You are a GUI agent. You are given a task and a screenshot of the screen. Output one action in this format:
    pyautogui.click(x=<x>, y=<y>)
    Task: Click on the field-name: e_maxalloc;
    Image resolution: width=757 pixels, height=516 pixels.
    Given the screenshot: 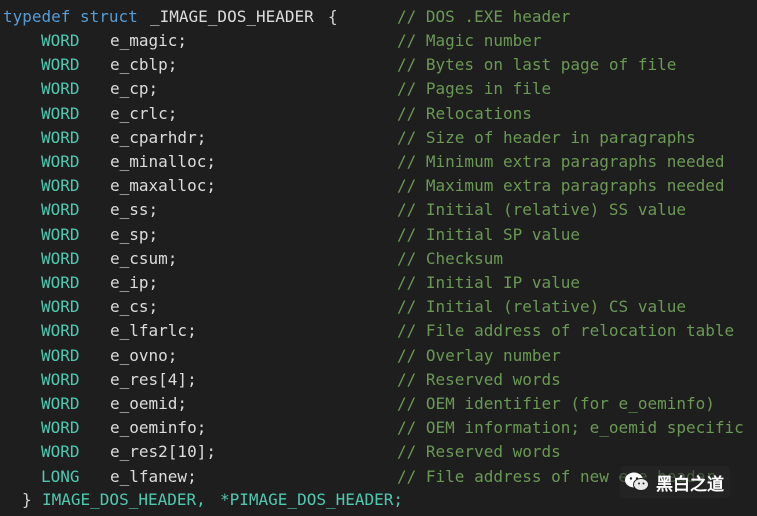 What is the action you would take?
    pyautogui.click(x=163, y=186)
    